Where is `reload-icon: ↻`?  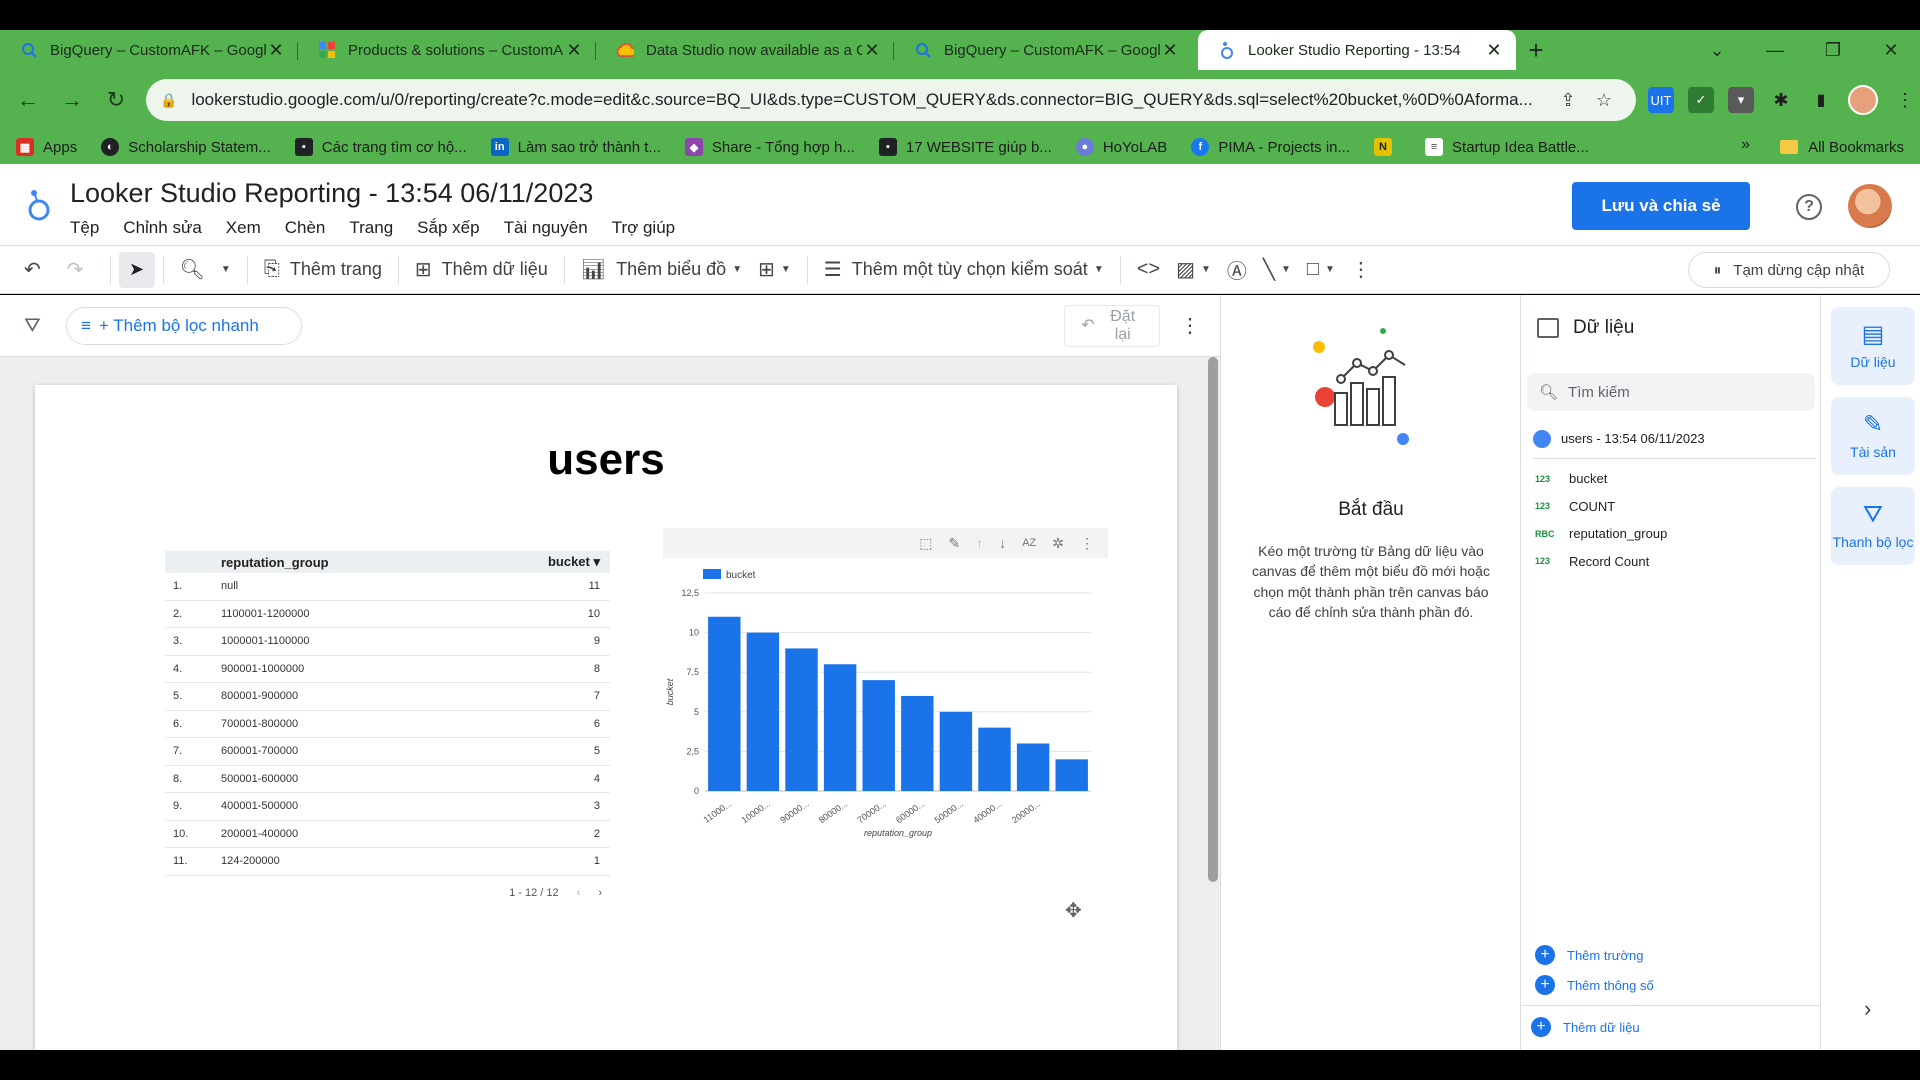
reload-icon: ↻ is located at coordinates (116, 100).